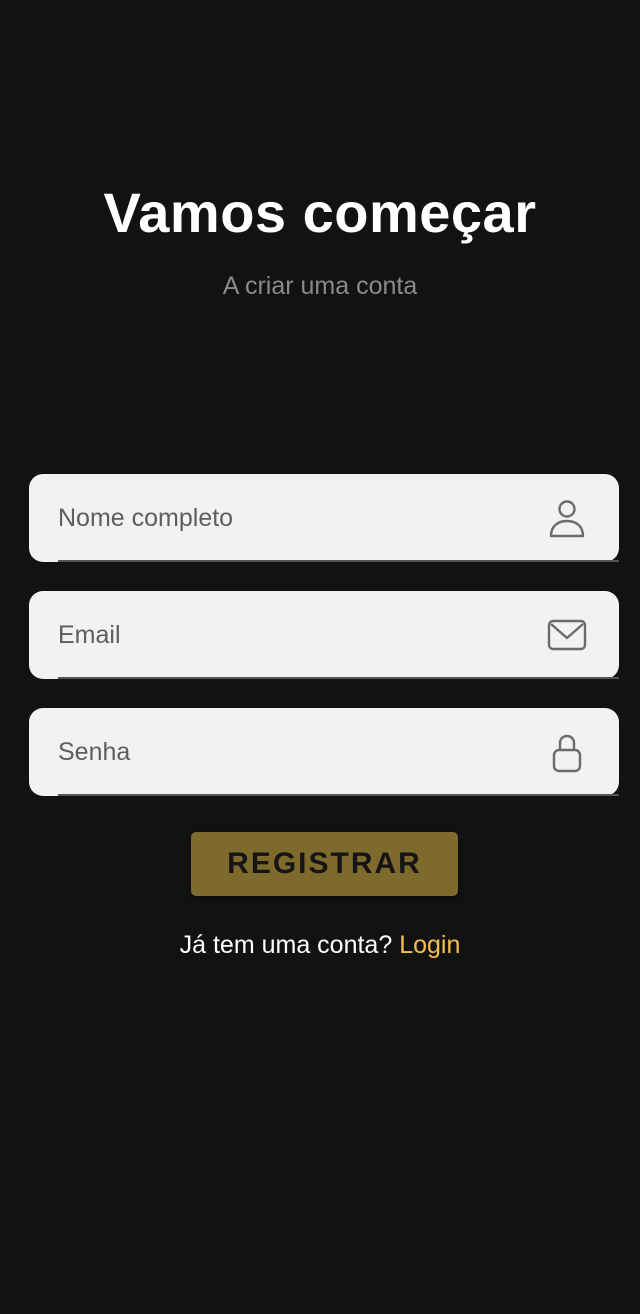  What do you see at coordinates (567, 518) in the screenshot?
I see `user-icon` at bounding box center [567, 518].